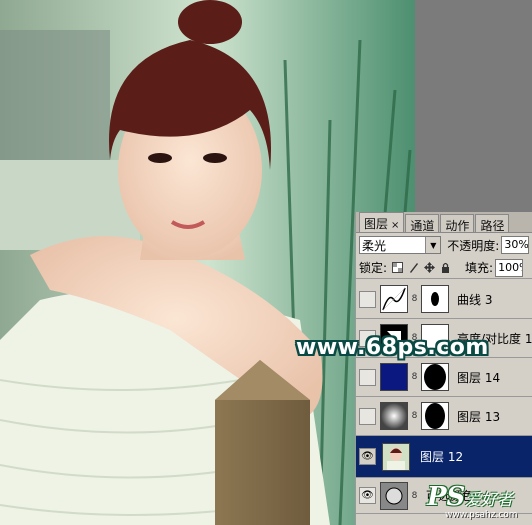  What do you see at coordinates (433, 245) in the screenshot?
I see `chevron-down-icon: ▼` at bounding box center [433, 245].